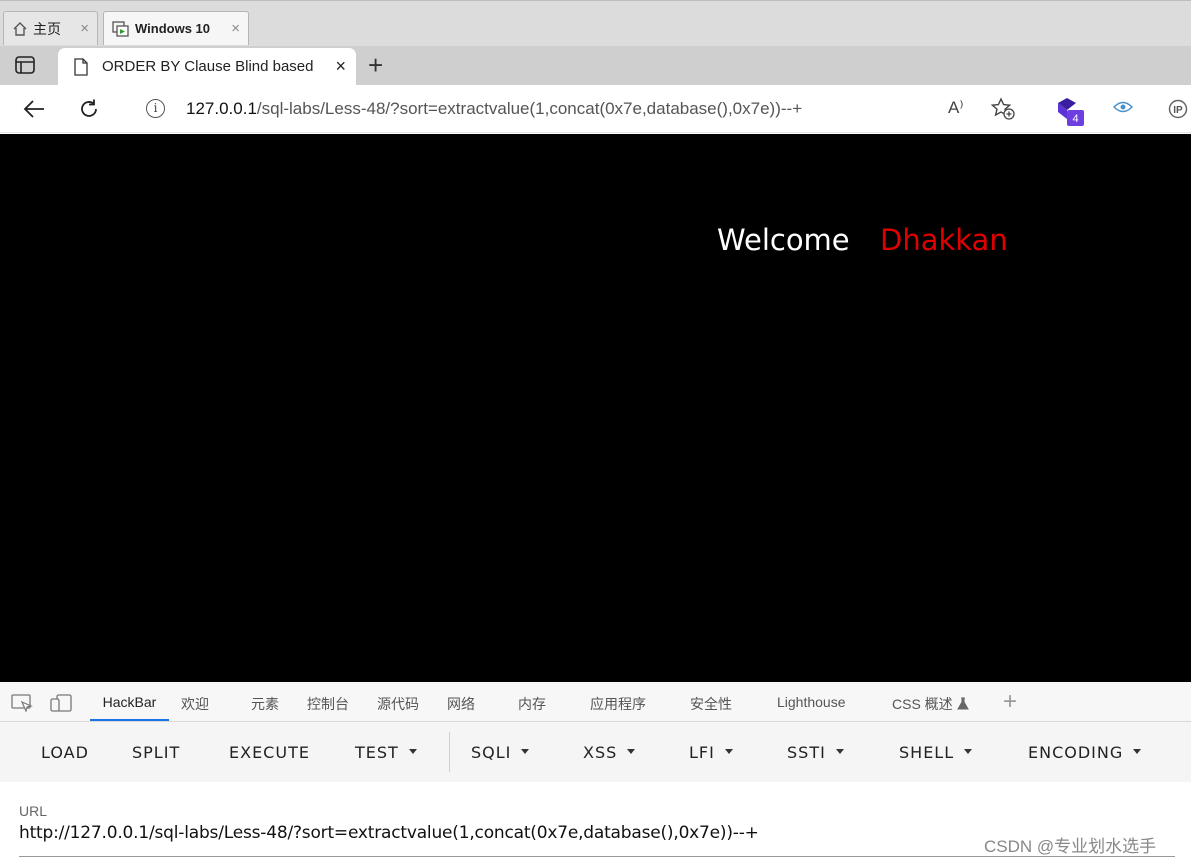 This screenshot has width=1191, height=863. What do you see at coordinates (173, 28) in the screenshot?
I see `vm-tab-label: Windows 10` at bounding box center [173, 28].